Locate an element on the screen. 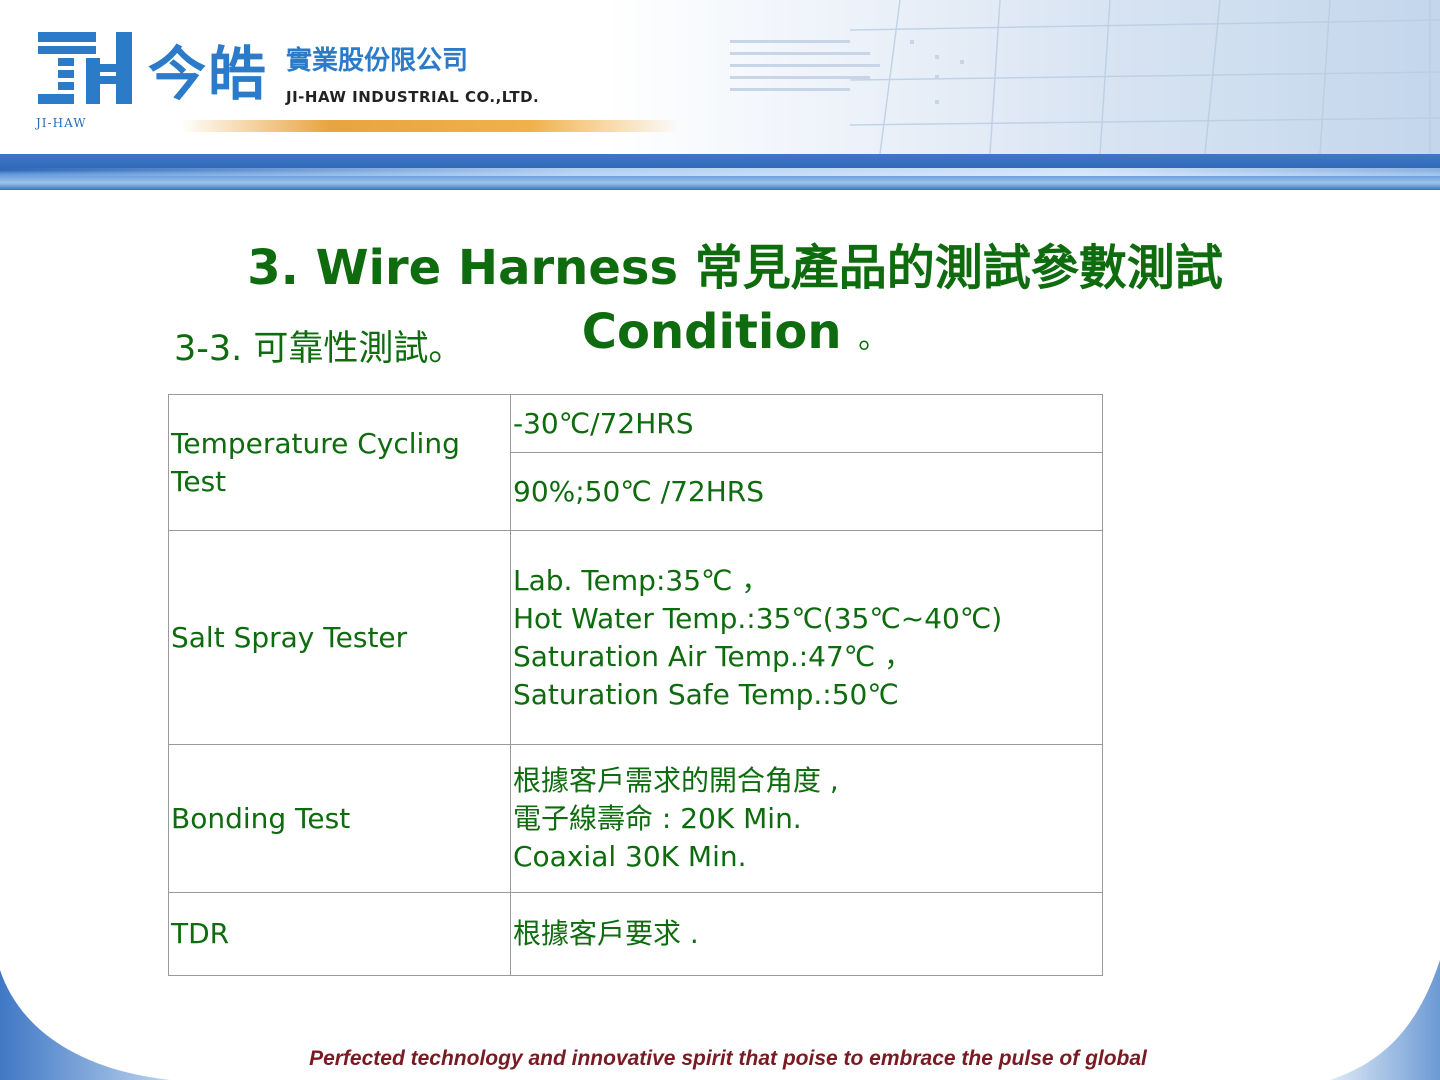 This screenshot has width=1440, height=1080. condition-cell: -30℃/72HRS is located at coordinates (806, 423).